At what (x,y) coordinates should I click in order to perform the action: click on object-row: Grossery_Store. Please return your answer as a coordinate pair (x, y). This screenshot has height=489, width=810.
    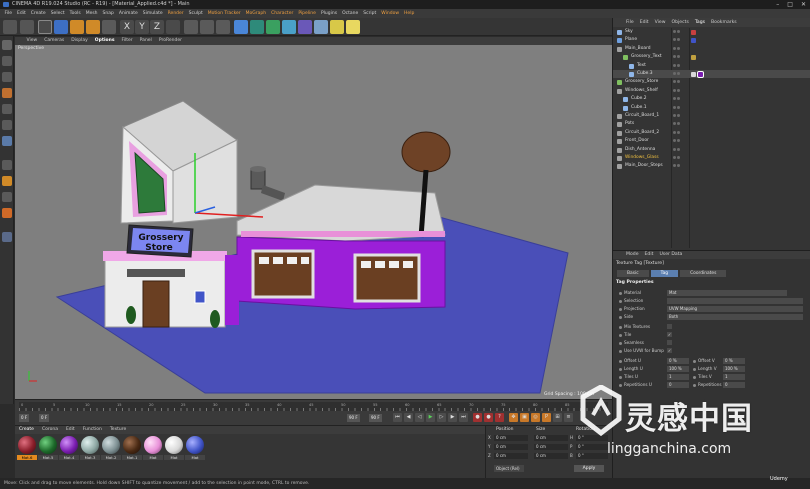
    Looking at the image, I should click on (711, 82).